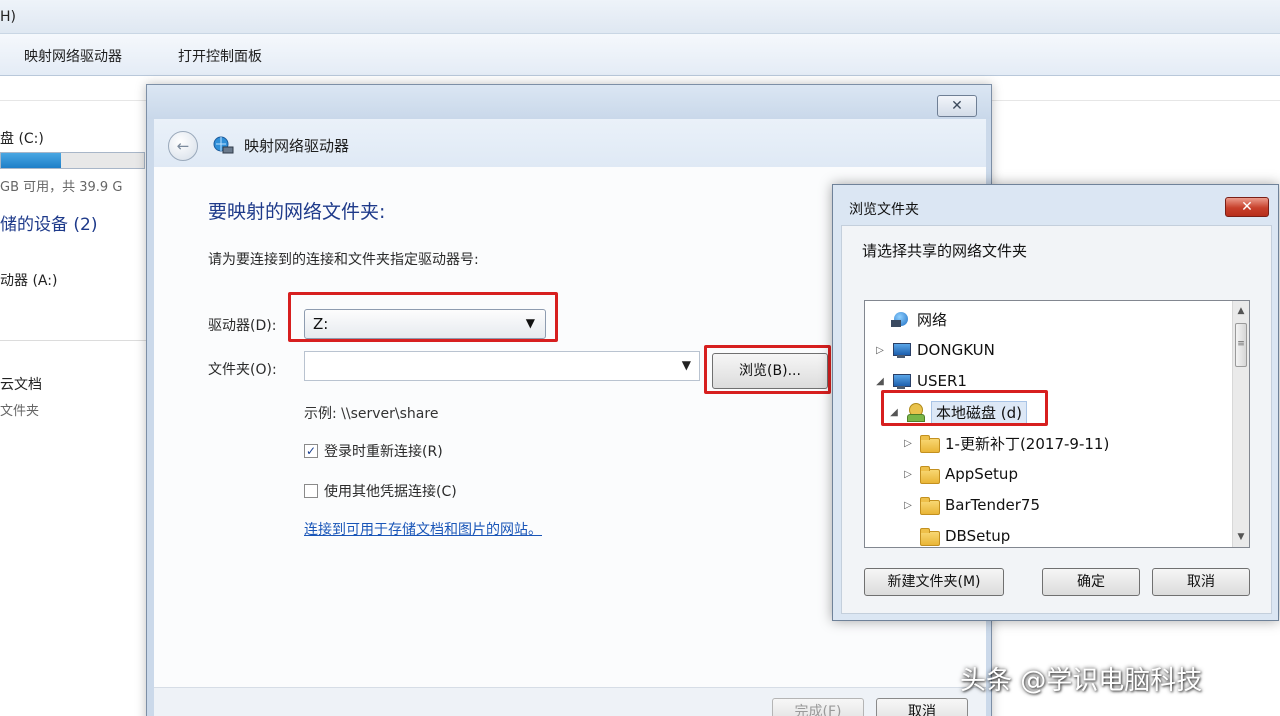 The width and height of the screenshot is (1280, 716). I want to click on browse-dialog-prompt: 请选择共享的网络文件夹, so click(945, 251).